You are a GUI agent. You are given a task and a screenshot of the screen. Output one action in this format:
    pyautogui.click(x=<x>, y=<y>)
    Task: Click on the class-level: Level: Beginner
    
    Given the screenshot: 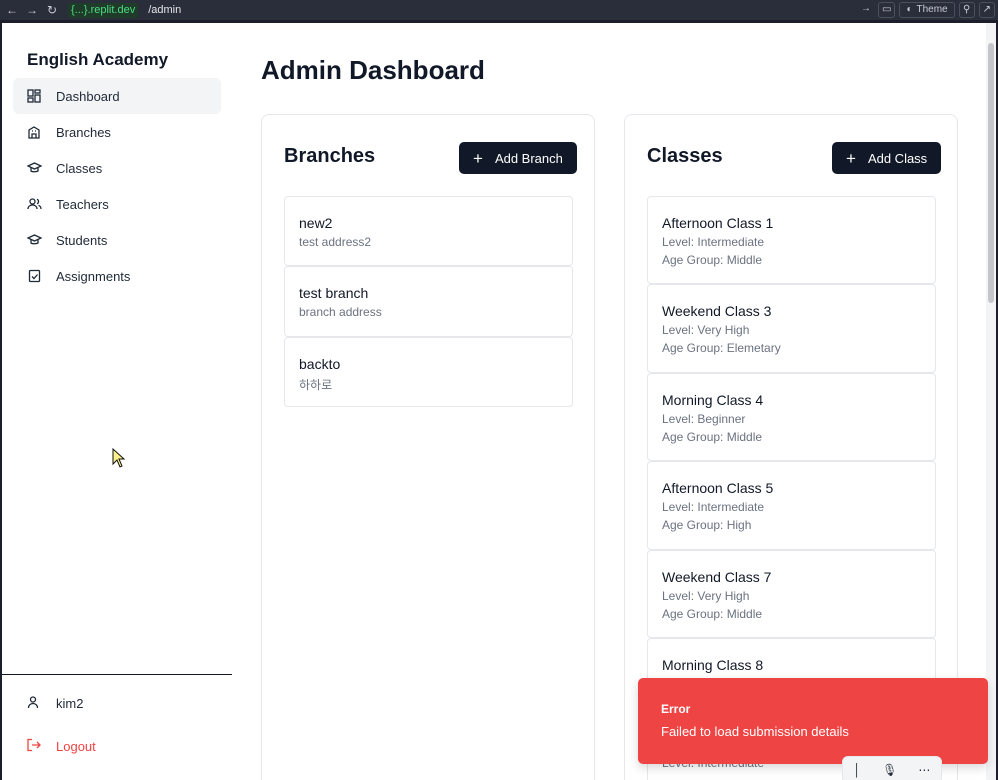 What is the action you would take?
    pyautogui.click(x=704, y=419)
    